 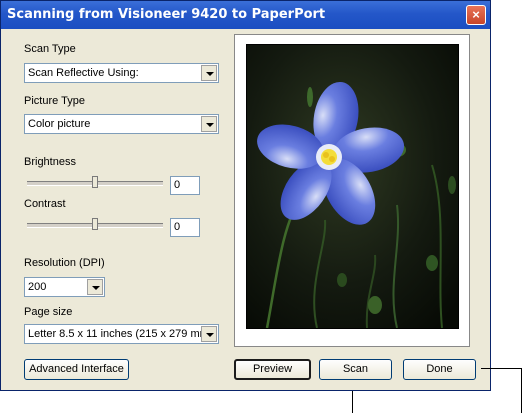 I want to click on preview-button: Preview, so click(x=272, y=369).